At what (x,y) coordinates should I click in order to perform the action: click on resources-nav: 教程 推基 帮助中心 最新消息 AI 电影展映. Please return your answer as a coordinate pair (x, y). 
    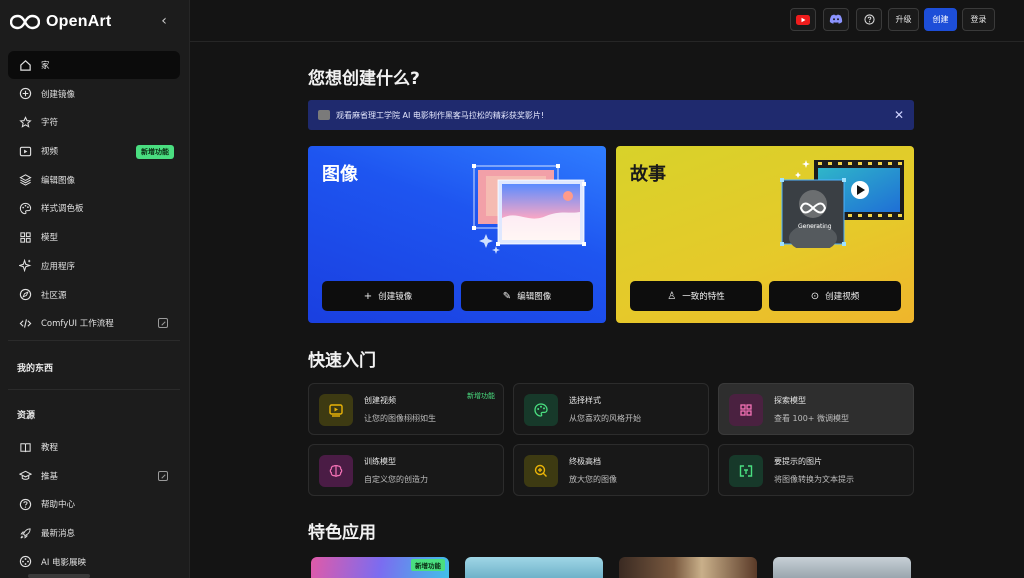
    Looking at the image, I should click on (94, 504).